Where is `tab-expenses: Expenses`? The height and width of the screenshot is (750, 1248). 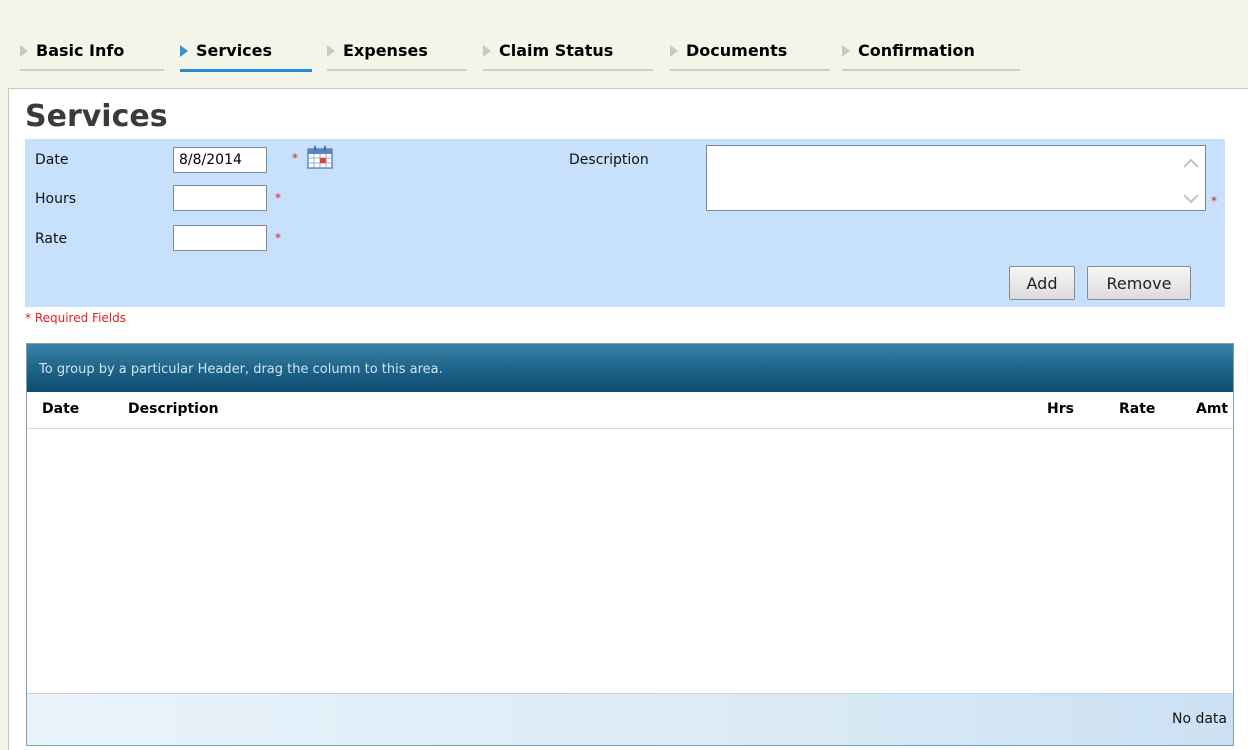 tab-expenses: Expenses is located at coordinates (397, 55).